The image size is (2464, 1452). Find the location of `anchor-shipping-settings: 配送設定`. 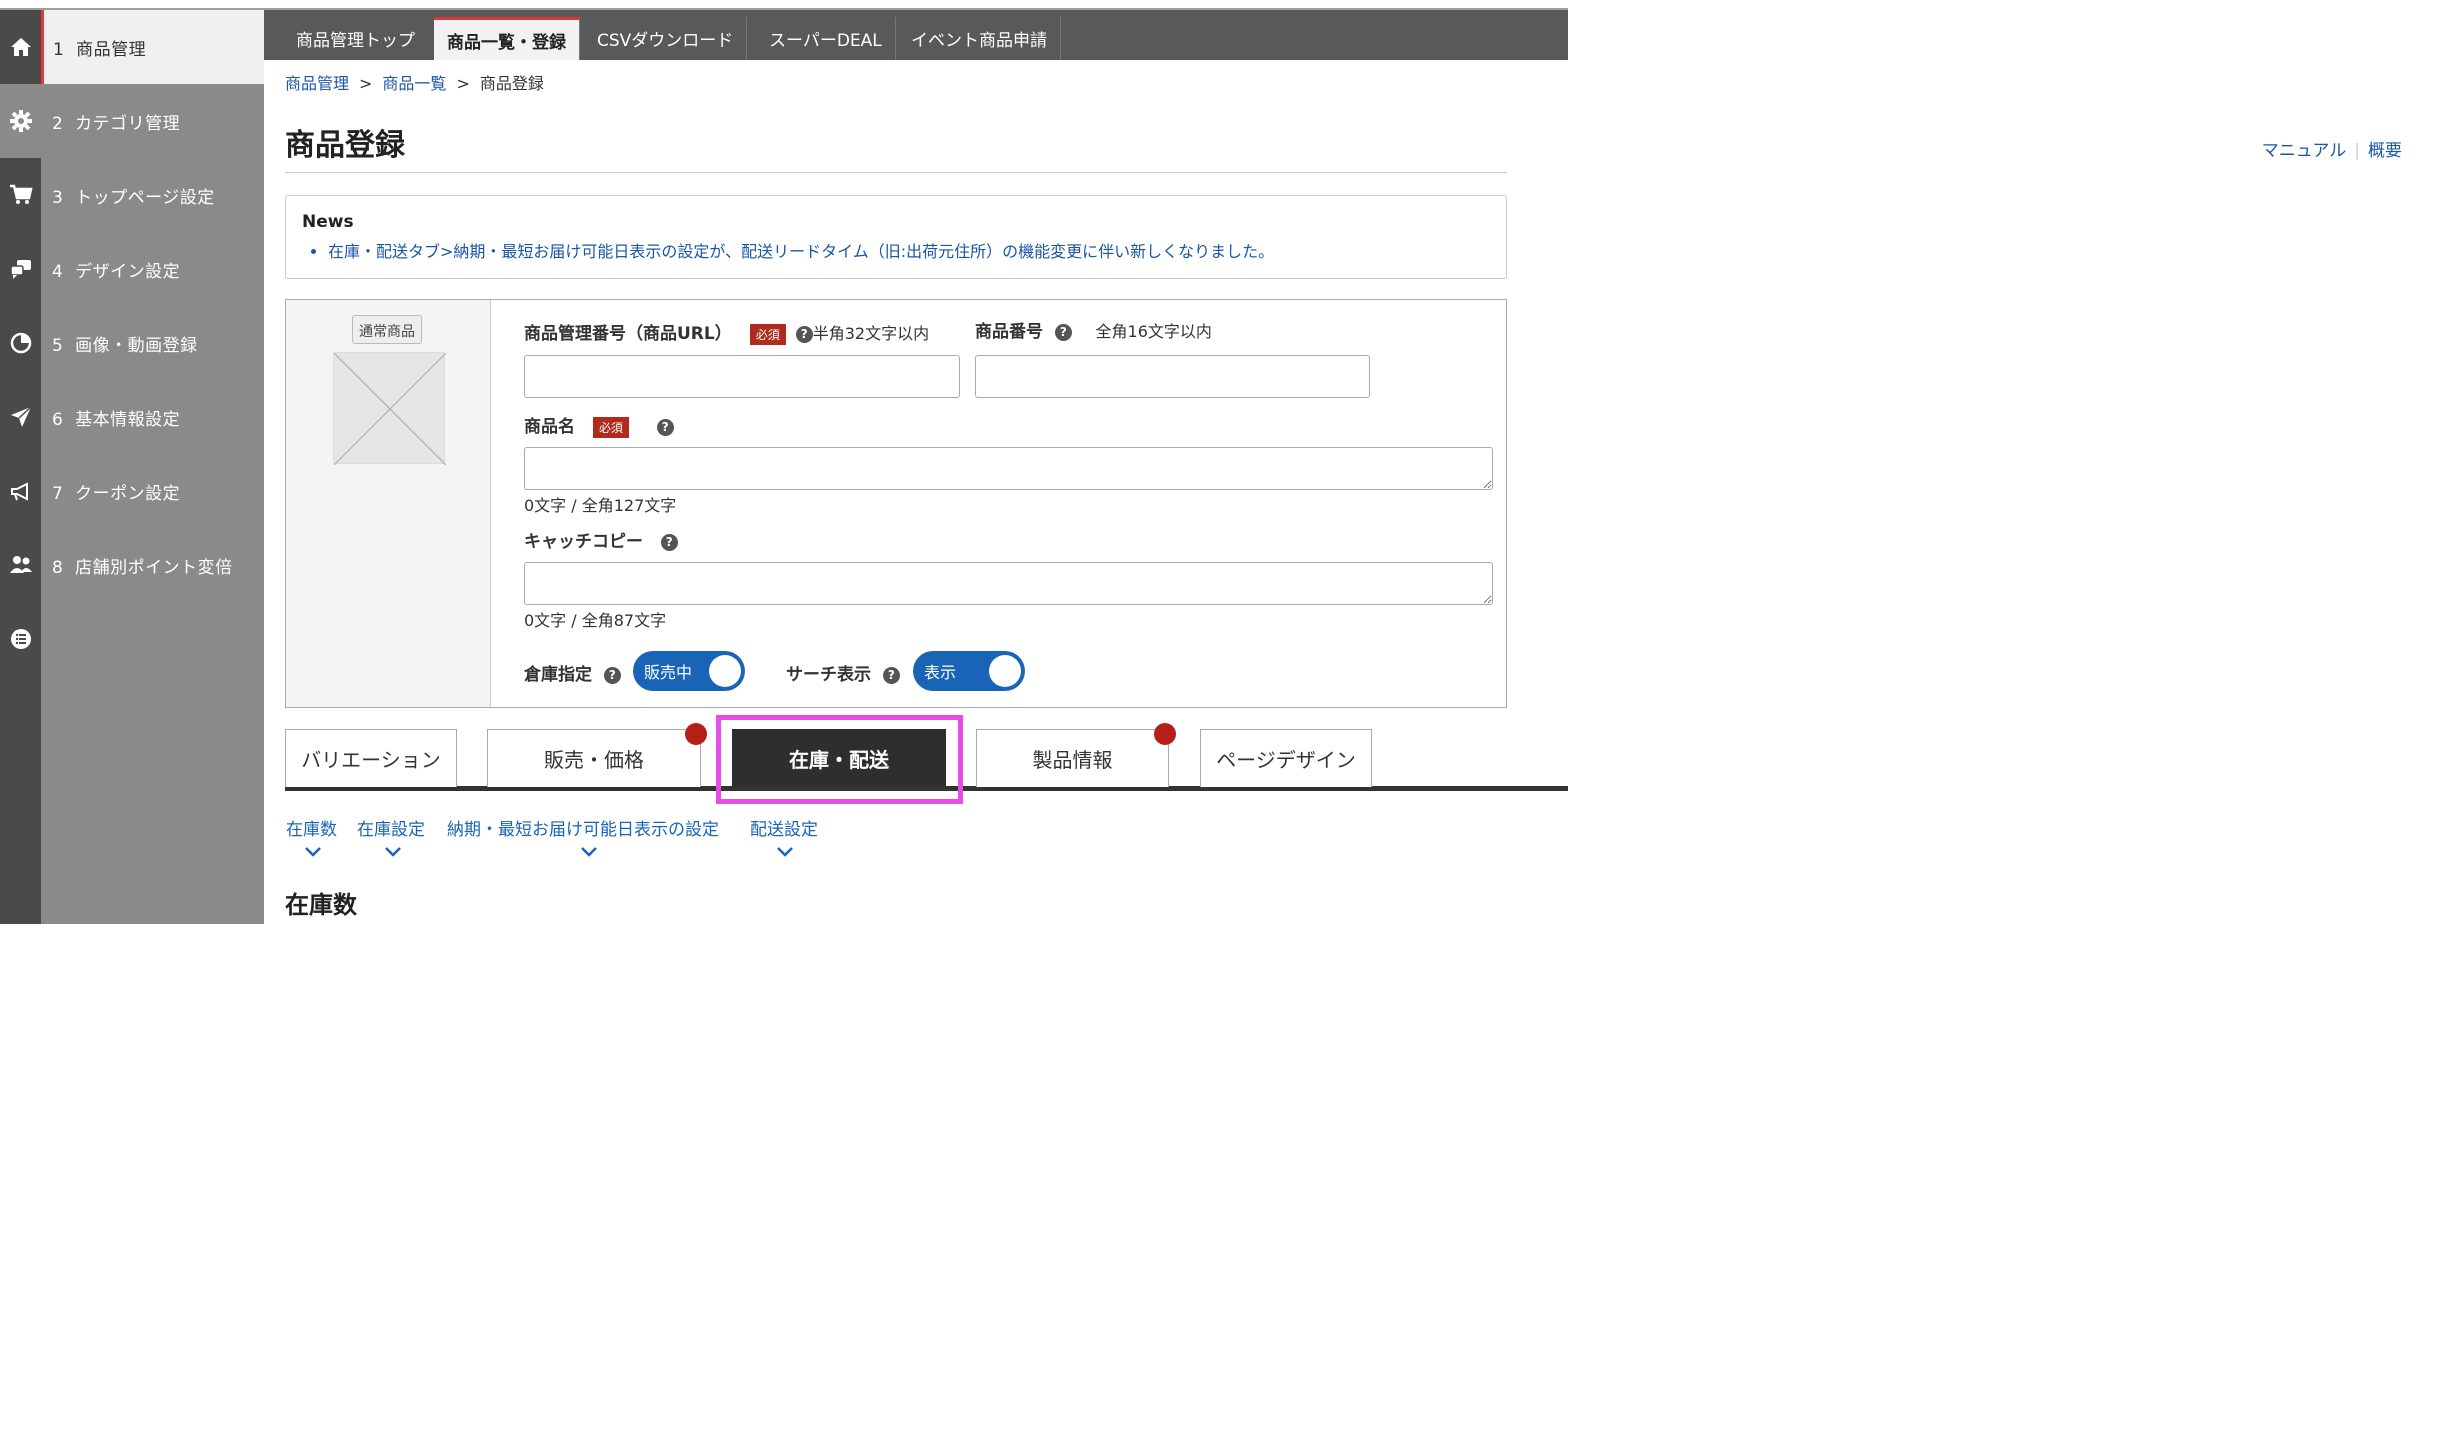

anchor-shipping-settings: 配送設定 is located at coordinates (784, 827).